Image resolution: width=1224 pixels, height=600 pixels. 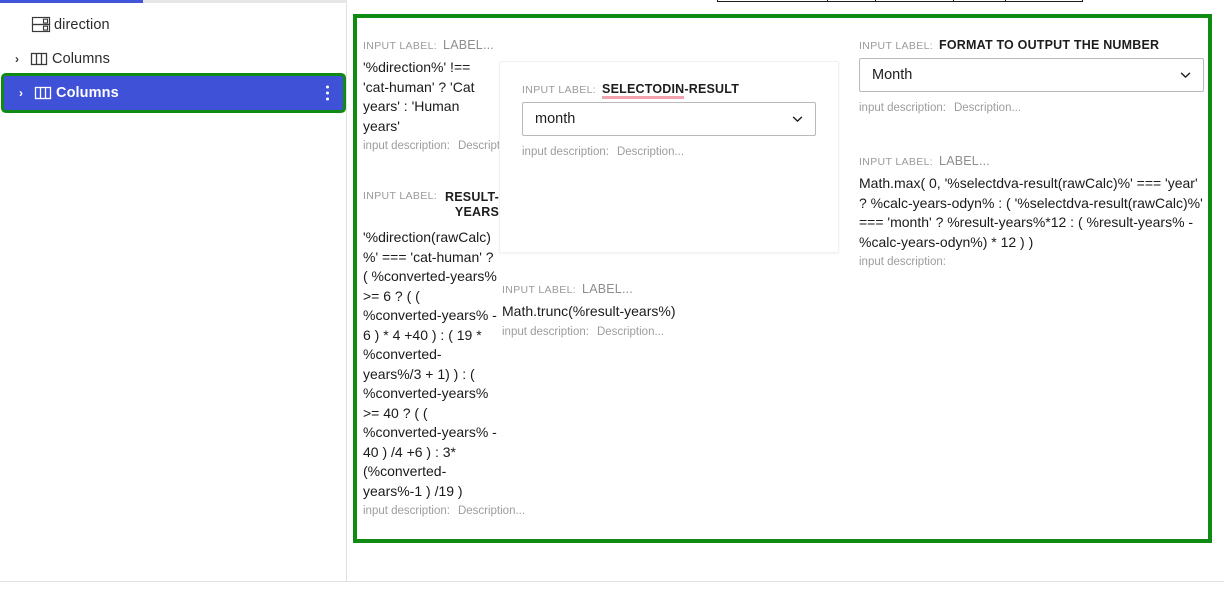 I want to click on expression-text: Math.trunc(%result-years%), so click(x=679, y=312).